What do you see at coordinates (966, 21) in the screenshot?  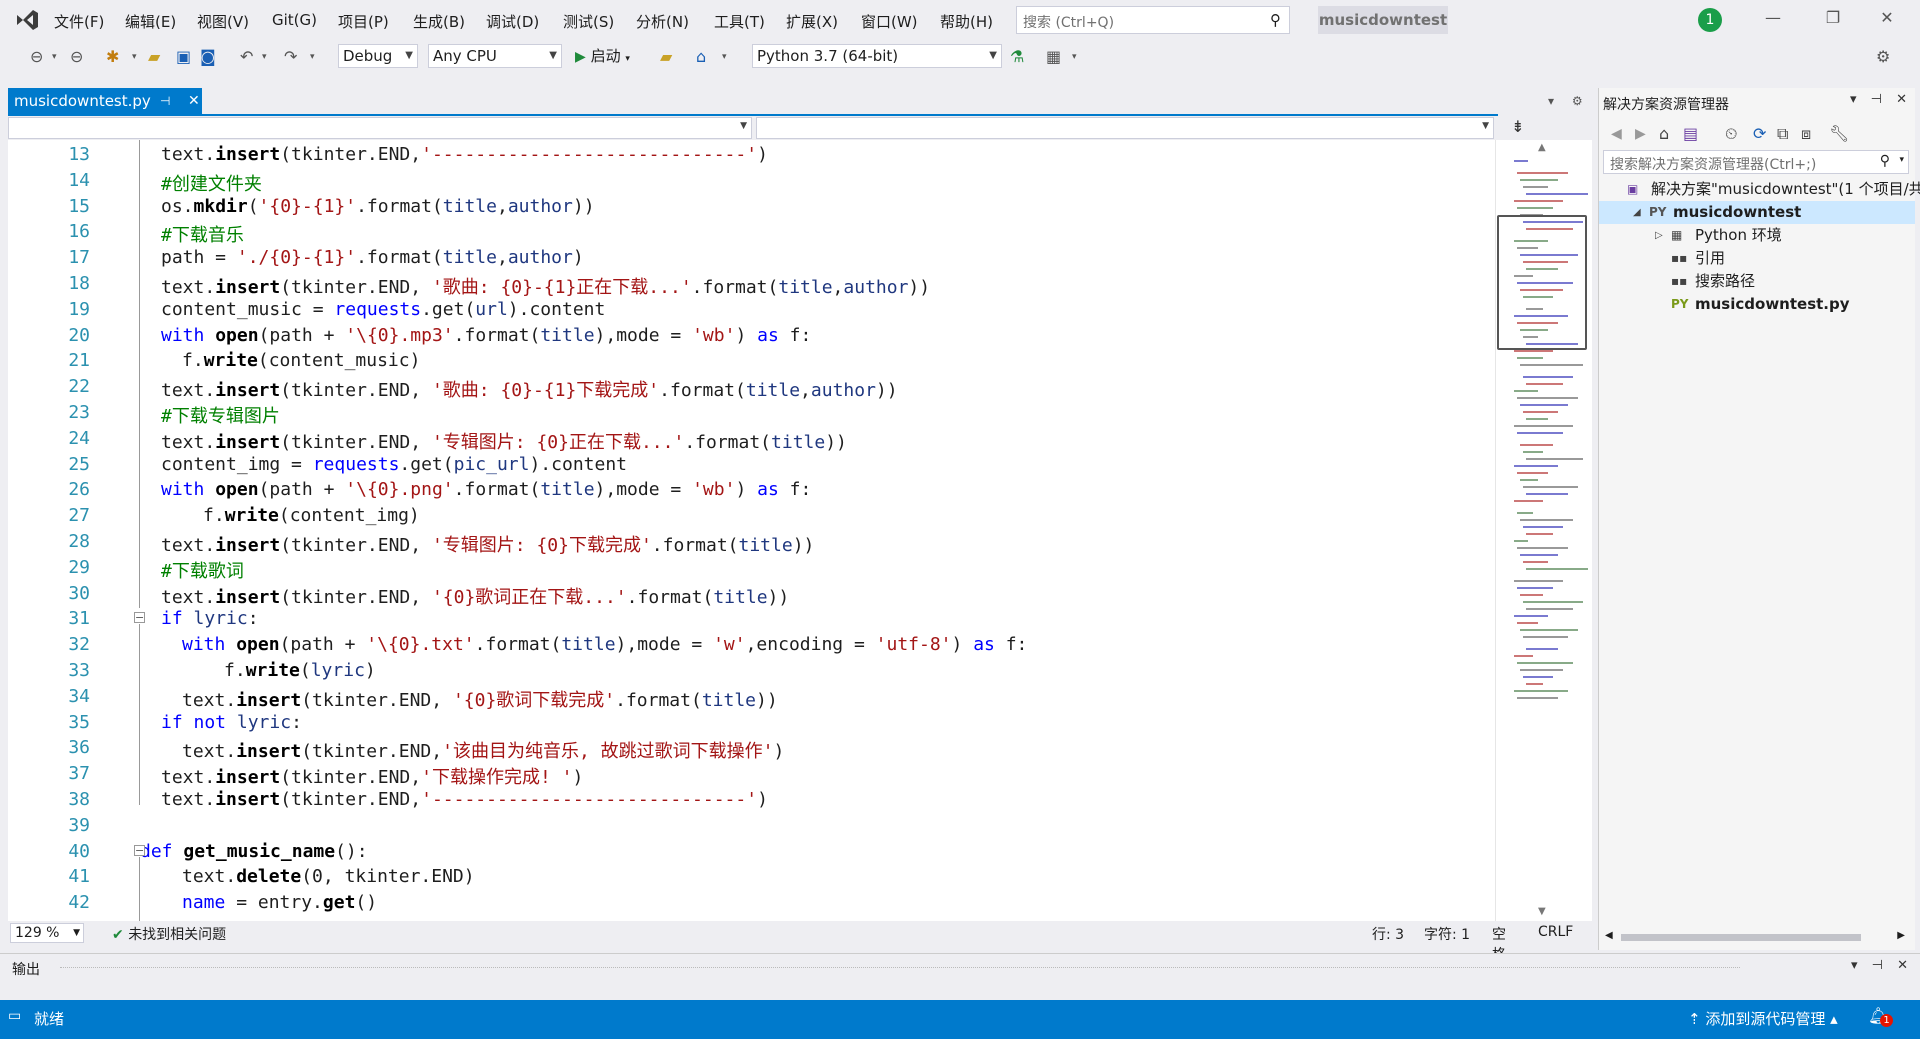 I see `menu-item: 帮助(H)` at bounding box center [966, 21].